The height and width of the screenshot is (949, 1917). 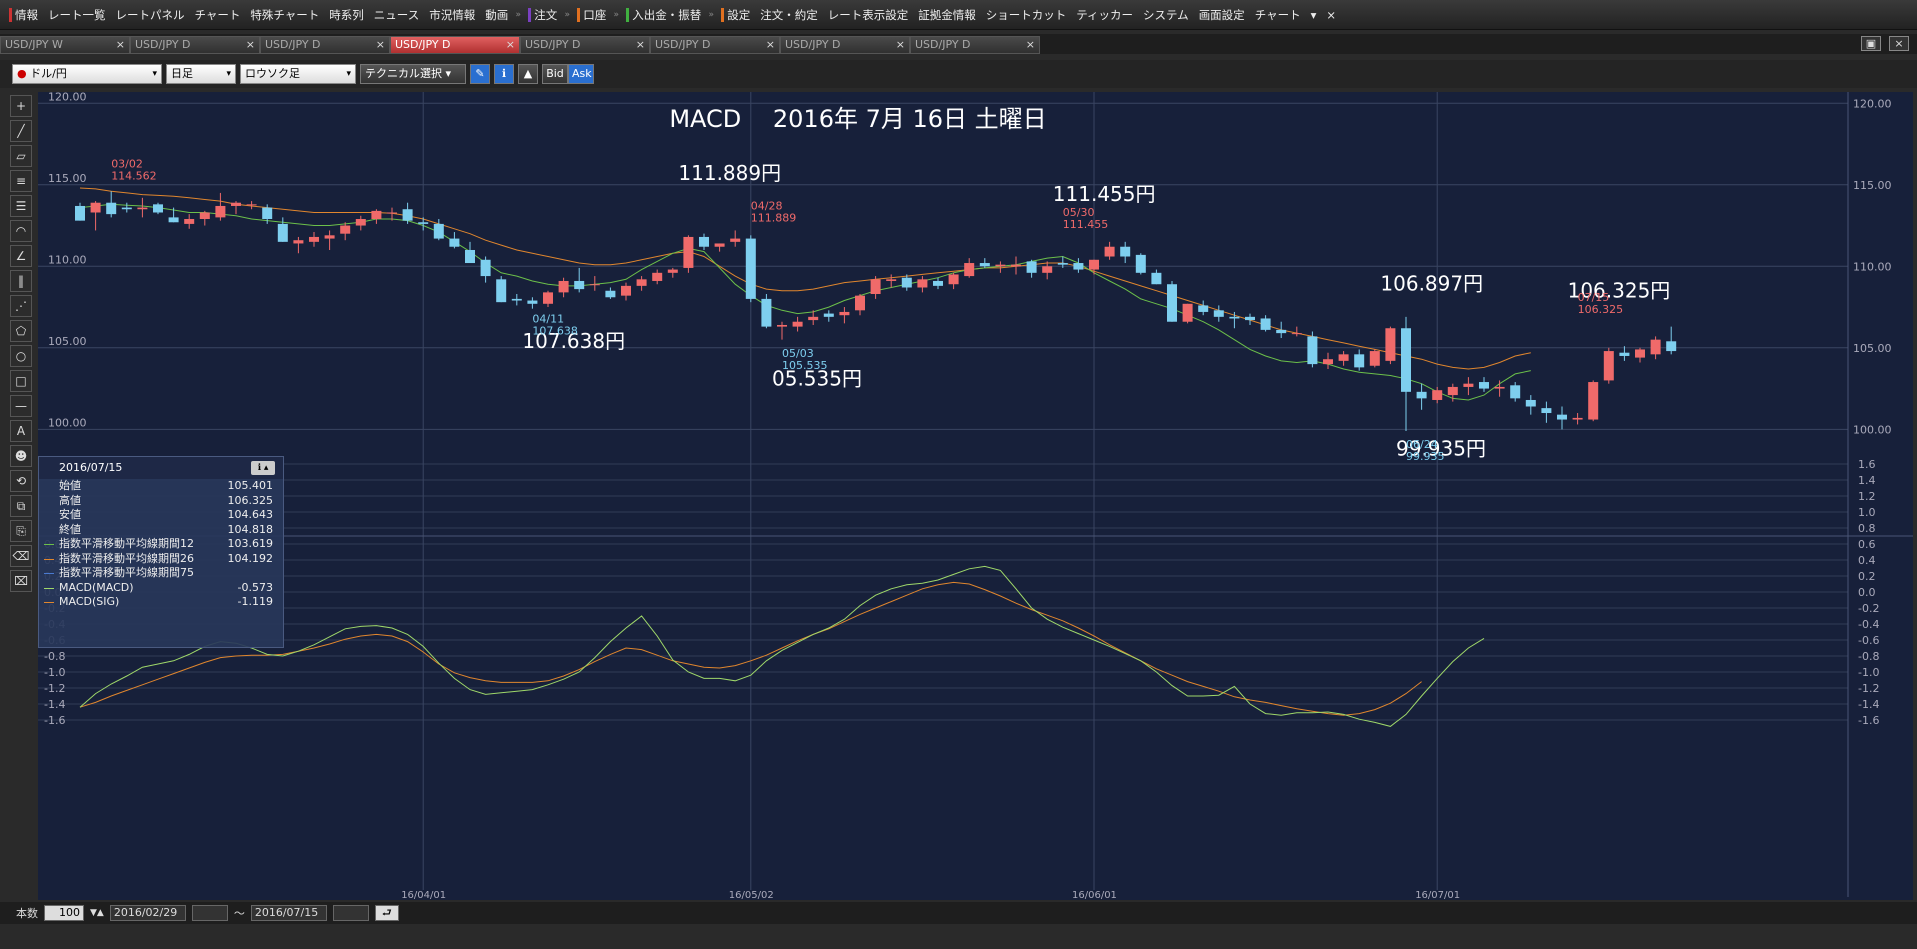 What do you see at coordinates (87, 74) in the screenshot?
I see `currency-pair-select: ● ドル/円 ▾` at bounding box center [87, 74].